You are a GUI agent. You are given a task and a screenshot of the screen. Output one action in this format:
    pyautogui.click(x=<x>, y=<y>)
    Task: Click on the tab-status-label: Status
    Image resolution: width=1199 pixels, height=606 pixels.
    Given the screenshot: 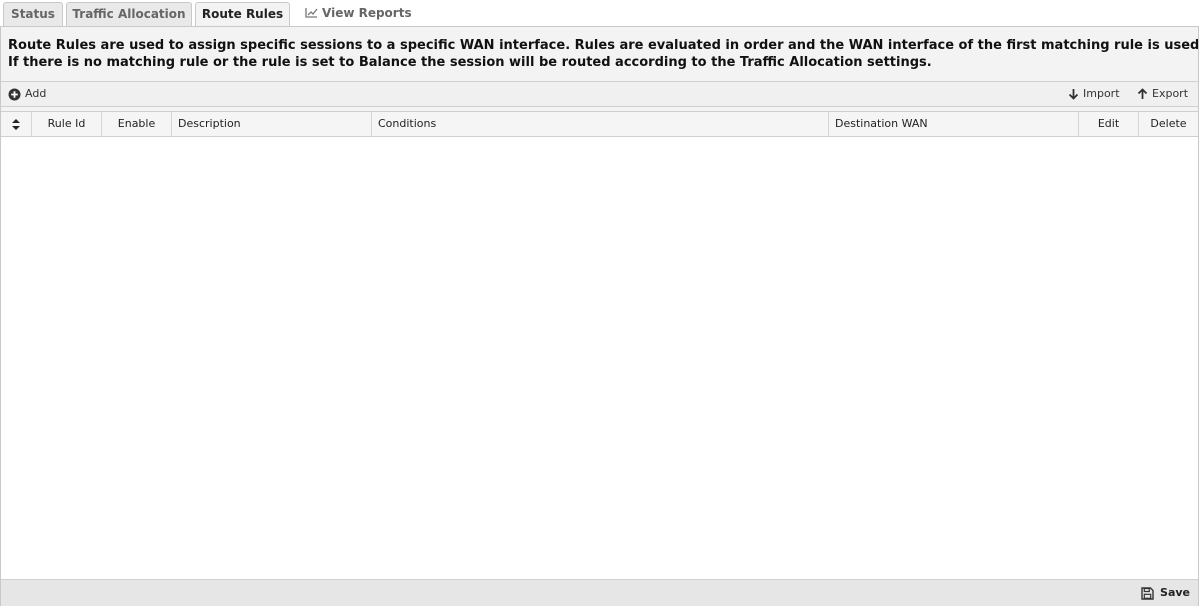 What is the action you would take?
    pyautogui.click(x=33, y=14)
    